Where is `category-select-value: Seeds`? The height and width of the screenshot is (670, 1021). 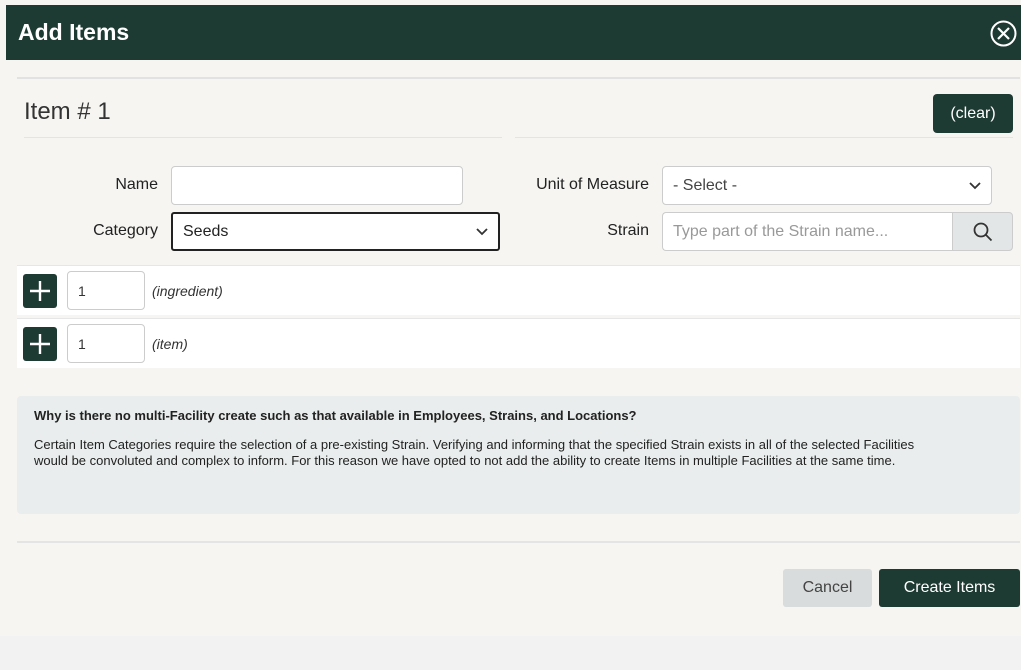 category-select-value: Seeds is located at coordinates (206, 231).